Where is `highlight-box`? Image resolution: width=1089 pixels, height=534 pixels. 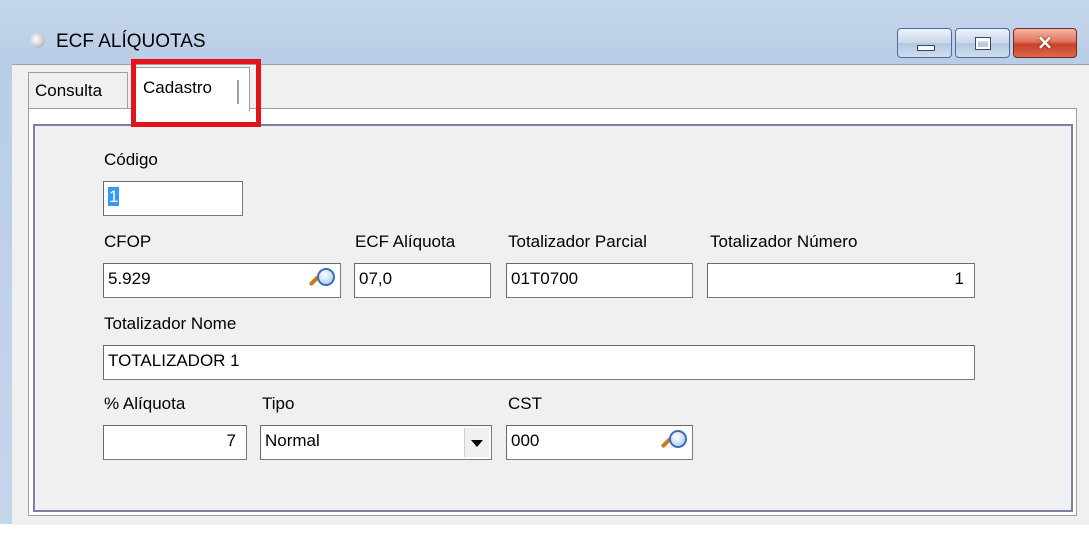 highlight-box is located at coordinates (196, 93).